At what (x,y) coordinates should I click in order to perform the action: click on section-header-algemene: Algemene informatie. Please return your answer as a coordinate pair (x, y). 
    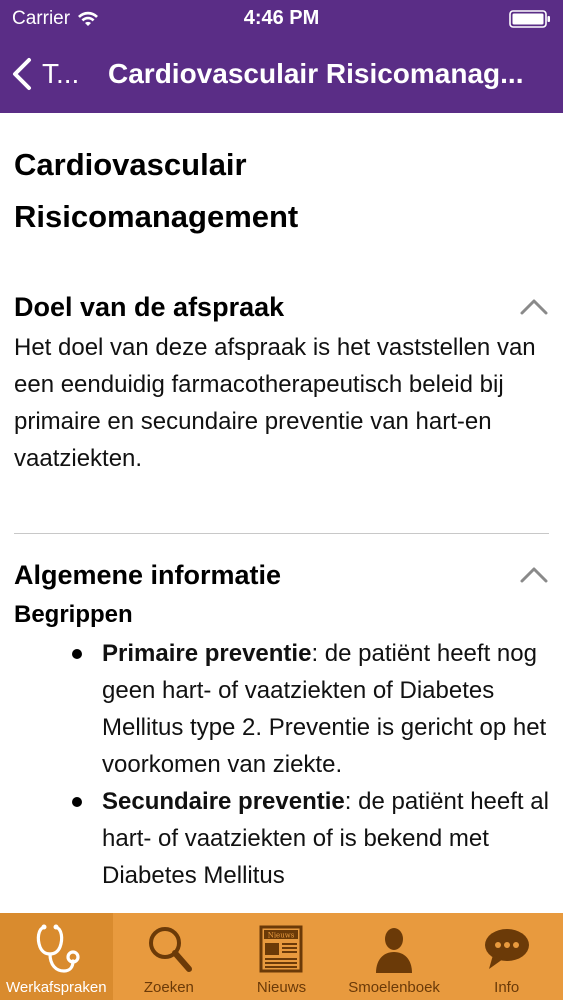
    Looking at the image, I should click on (281, 575).